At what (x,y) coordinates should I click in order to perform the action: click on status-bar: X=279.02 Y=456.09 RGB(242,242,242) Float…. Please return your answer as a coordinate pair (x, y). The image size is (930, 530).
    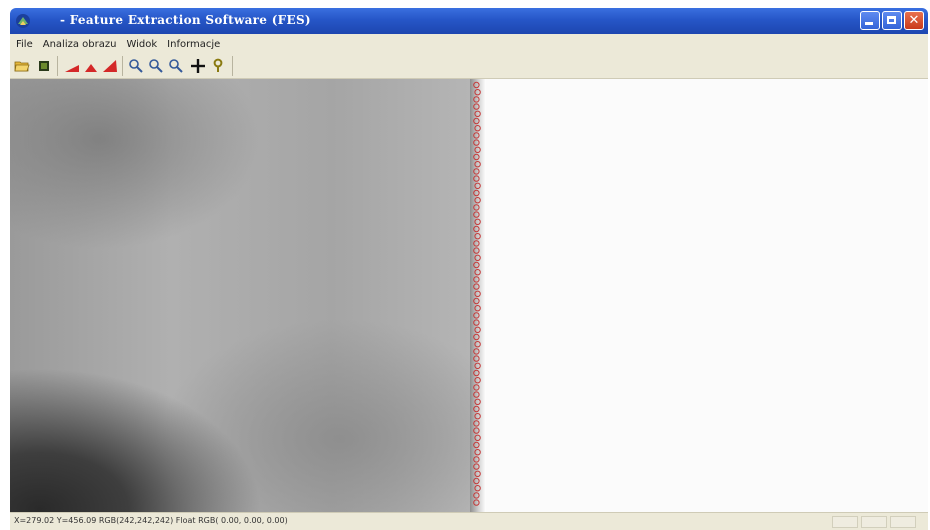
    Looking at the image, I should click on (469, 521).